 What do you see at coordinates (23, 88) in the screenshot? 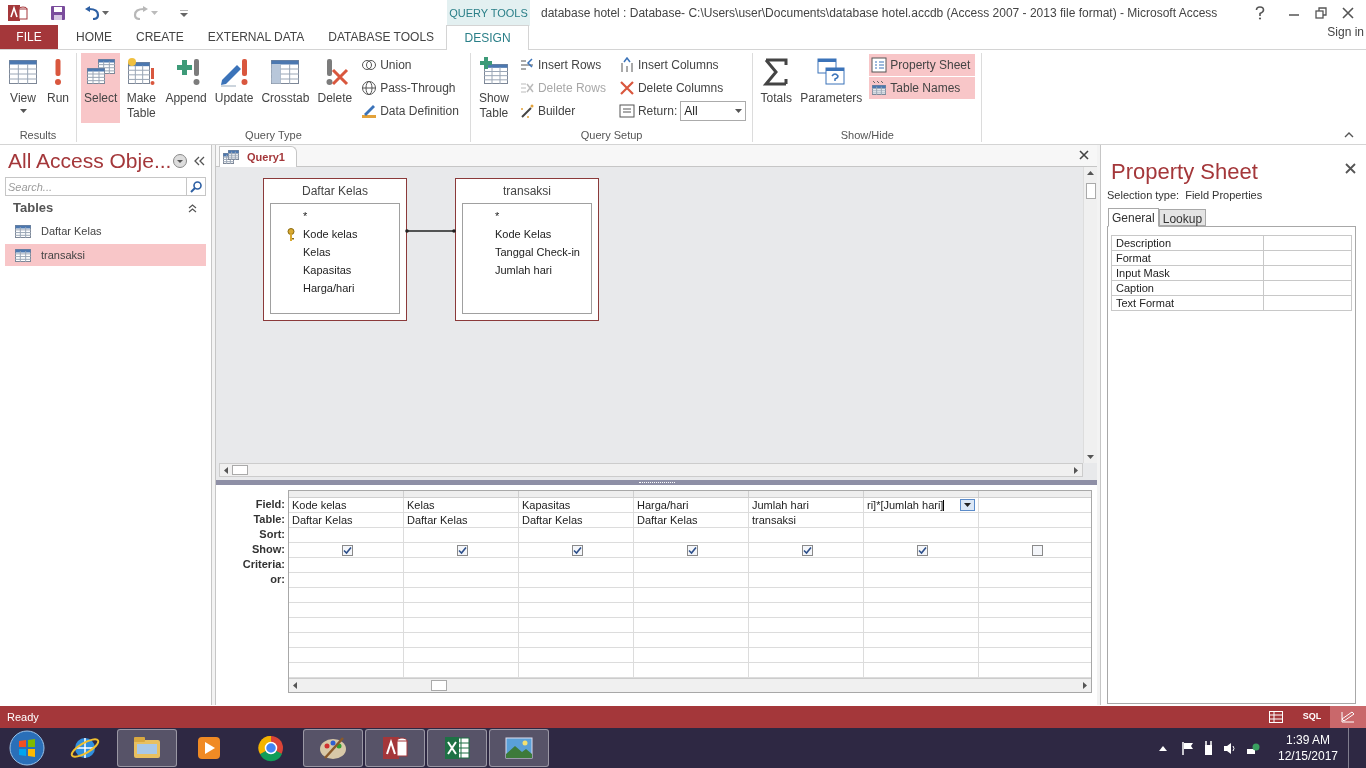
I see `ribbon-button: View` at bounding box center [23, 88].